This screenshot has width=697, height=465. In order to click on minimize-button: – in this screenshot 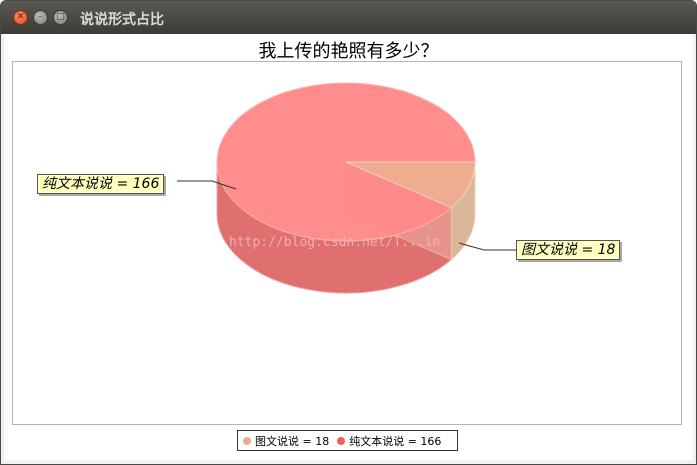, I will do `click(40, 17)`.